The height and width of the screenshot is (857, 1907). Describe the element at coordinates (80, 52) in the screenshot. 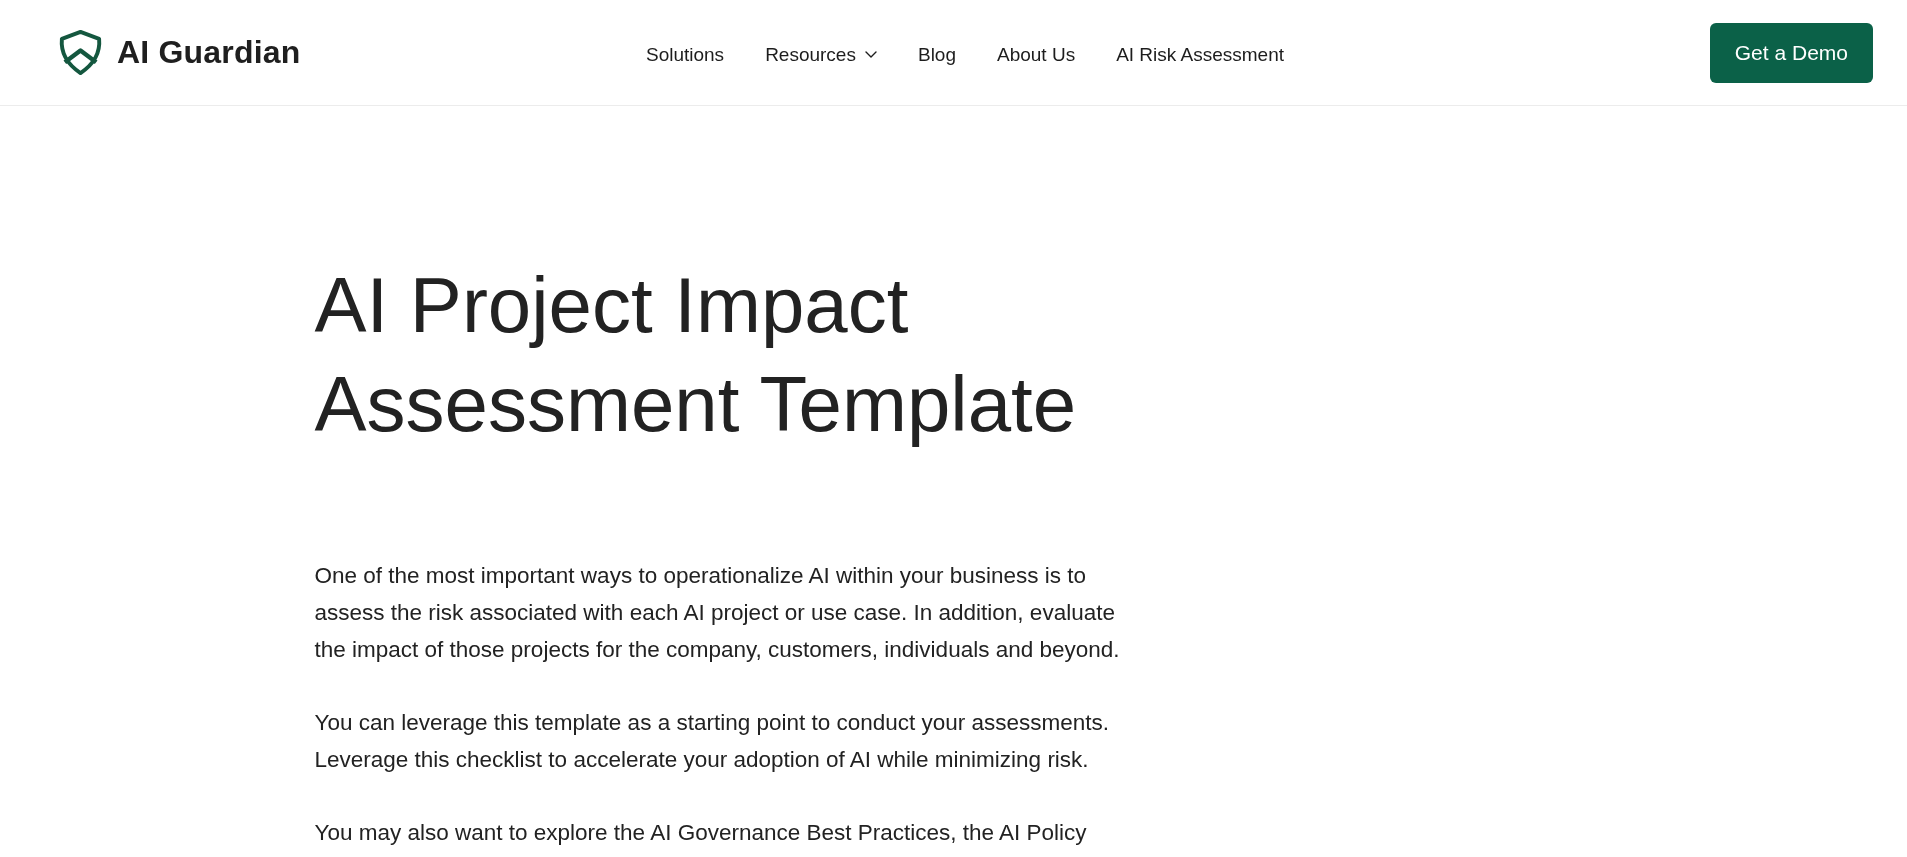

I see `shield-icon` at that location.